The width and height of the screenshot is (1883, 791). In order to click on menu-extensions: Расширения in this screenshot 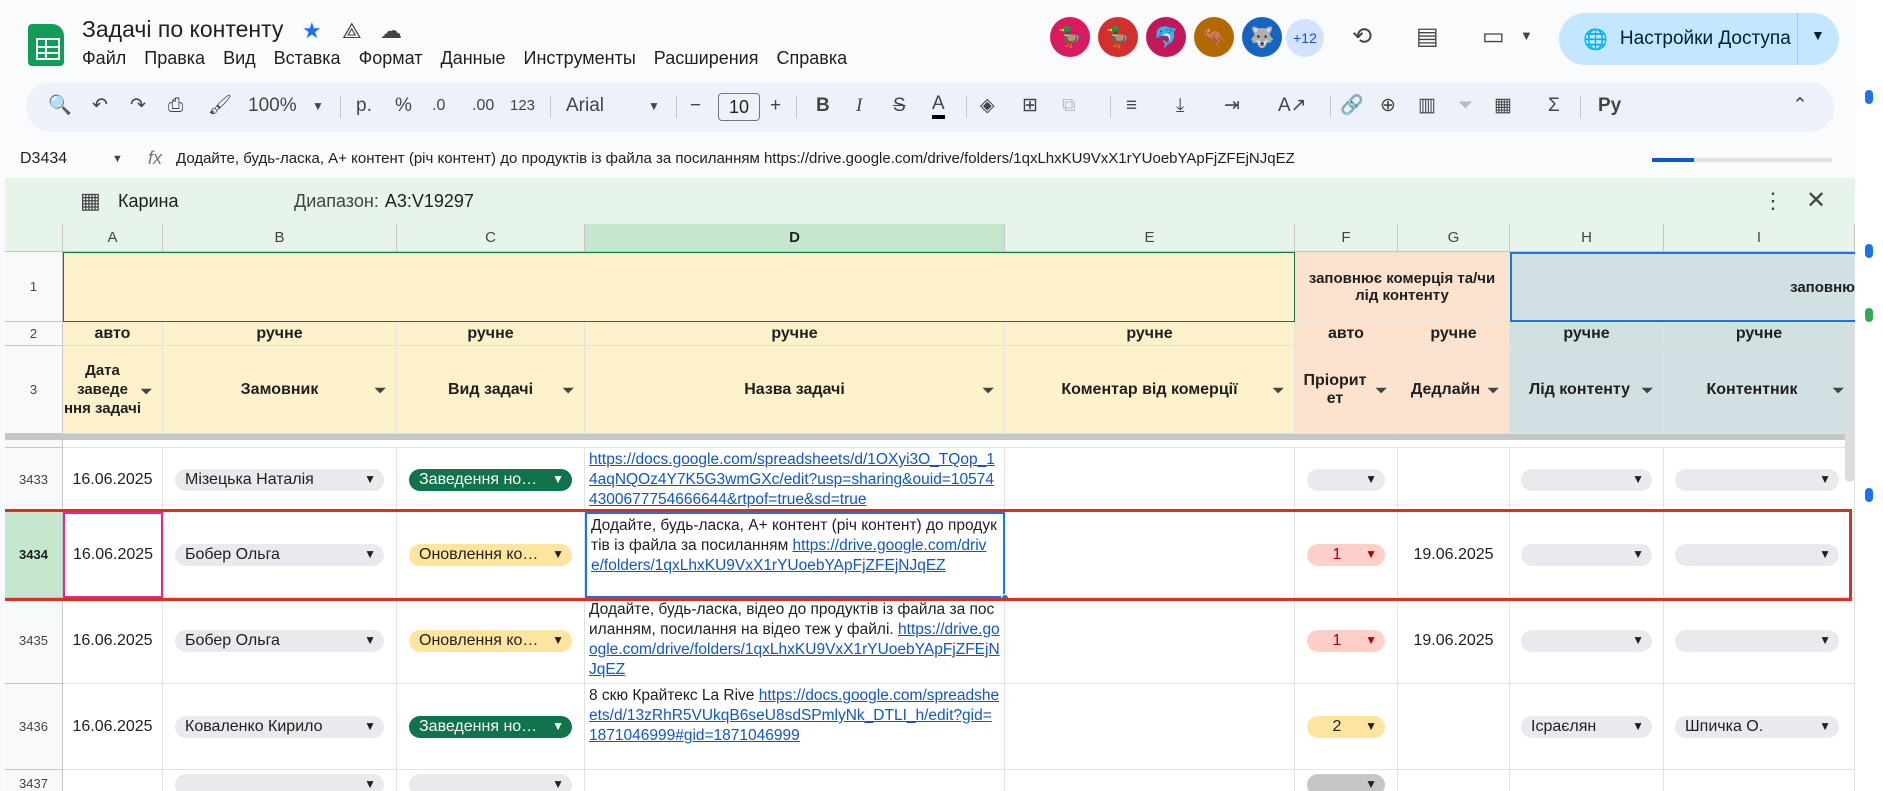, I will do `click(706, 58)`.